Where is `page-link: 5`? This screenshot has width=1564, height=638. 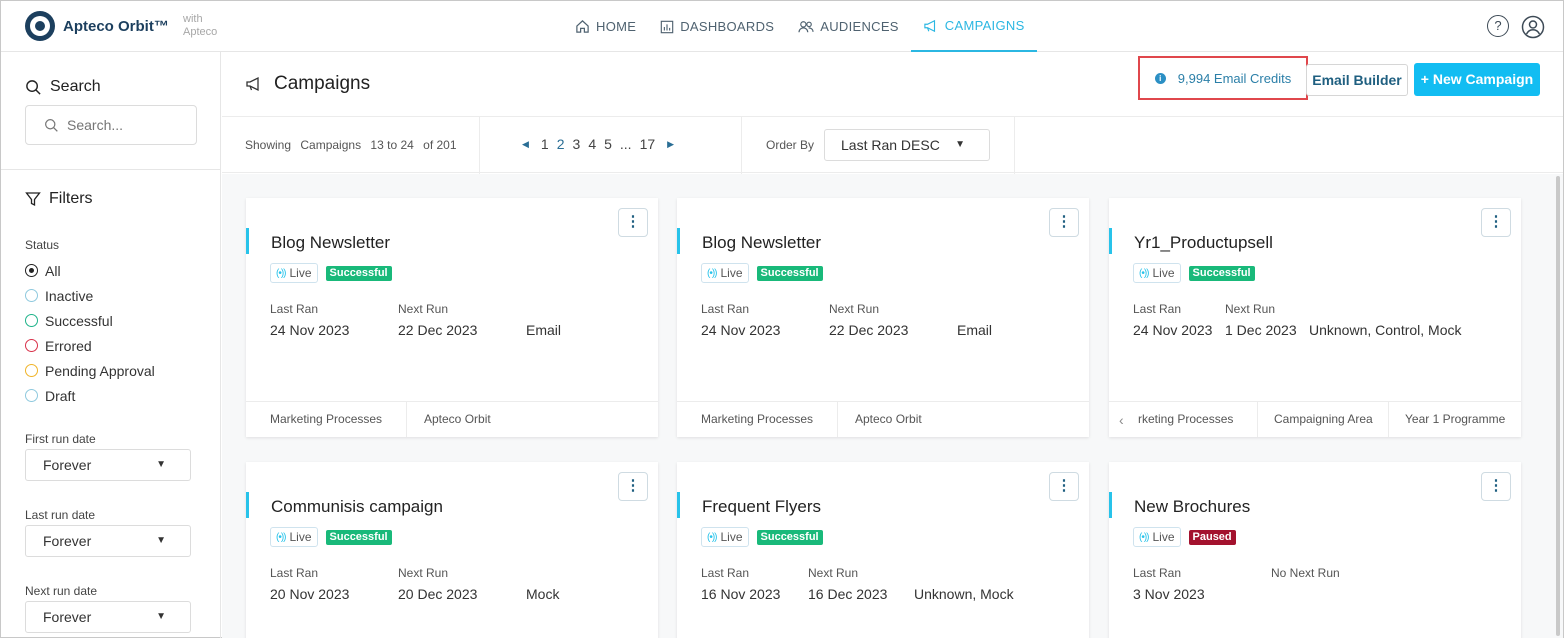
page-link: 5 is located at coordinates (608, 144).